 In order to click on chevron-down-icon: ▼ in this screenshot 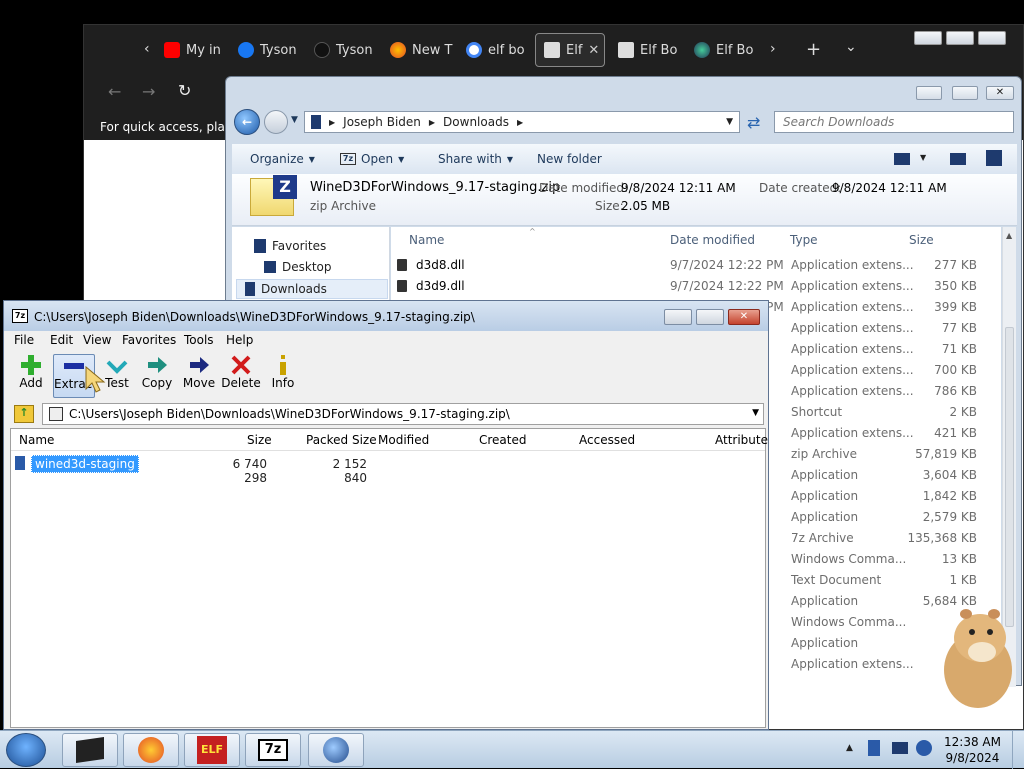, I will do `click(510, 159)`.